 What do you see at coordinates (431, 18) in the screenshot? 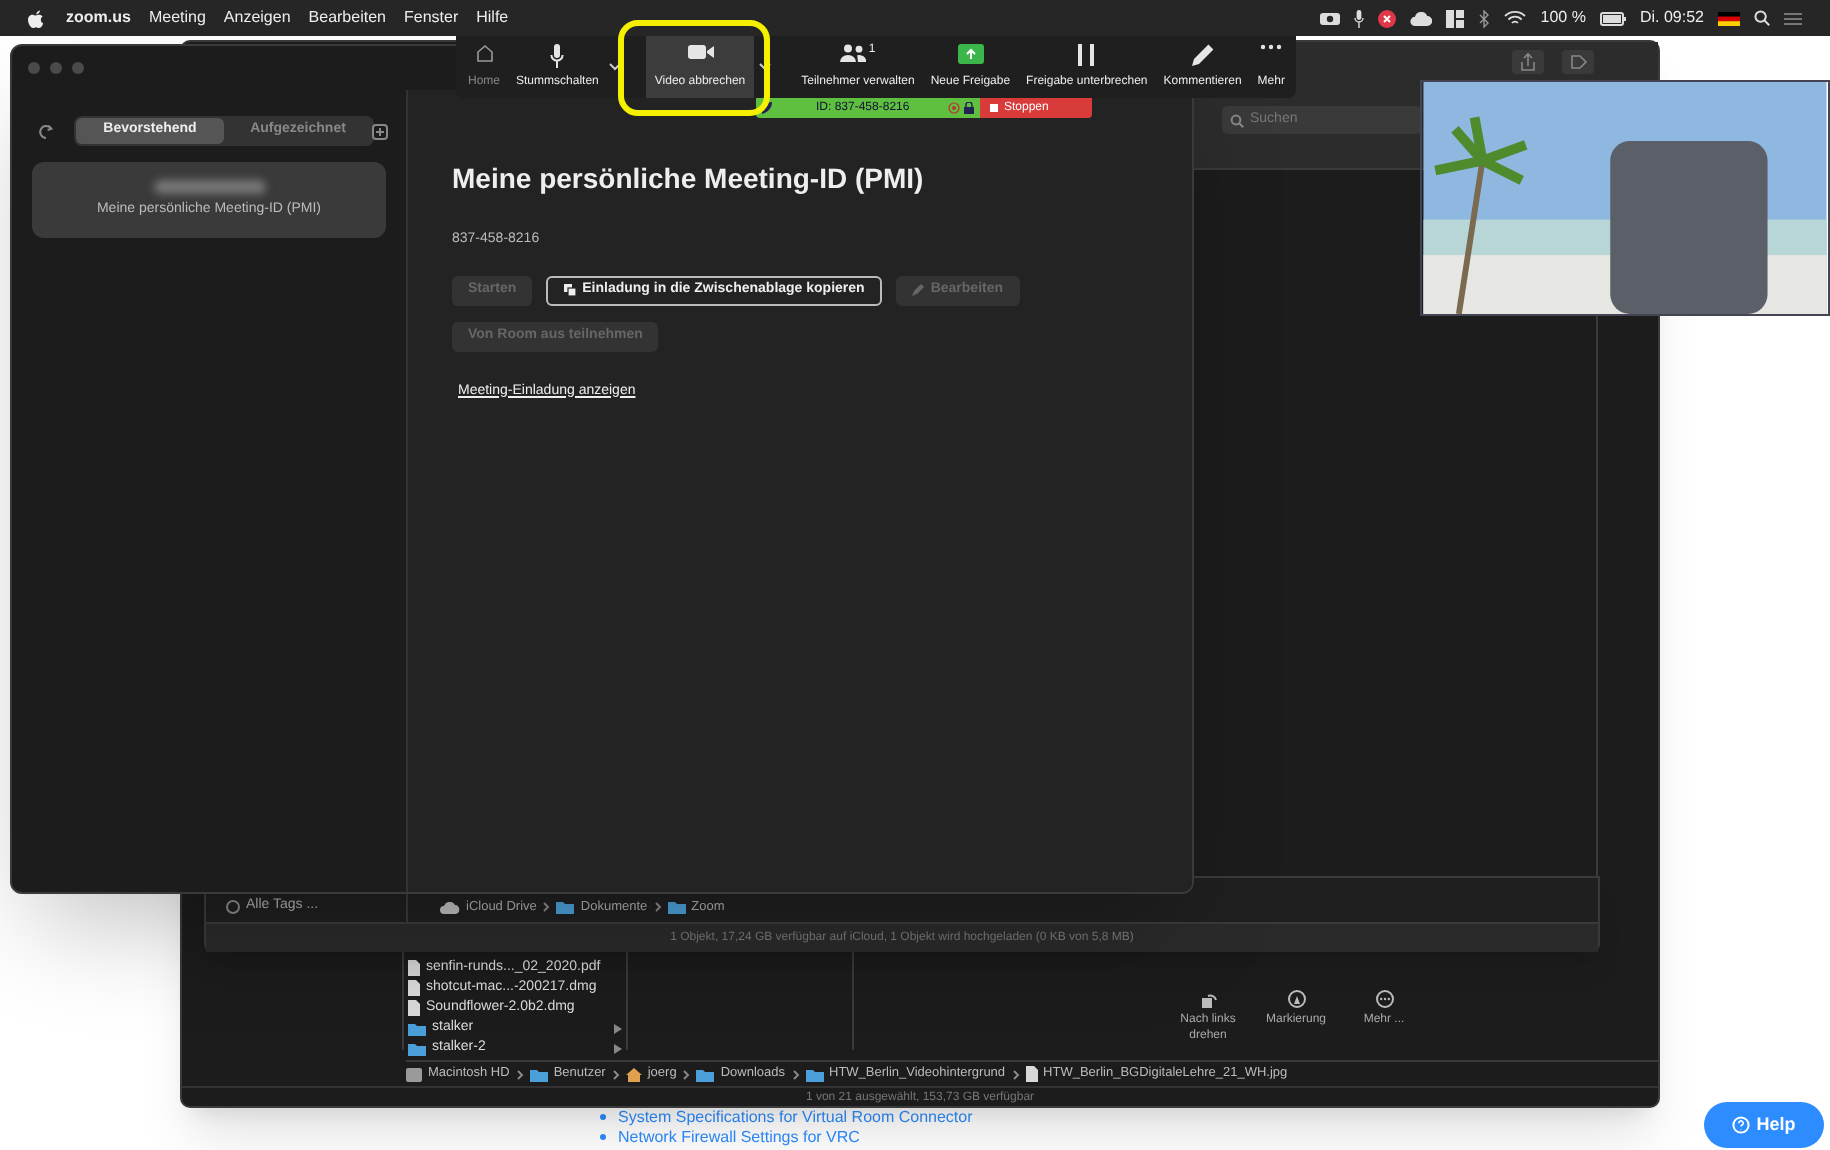
I see `menu-item: Fenster` at bounding box center [431, 18].